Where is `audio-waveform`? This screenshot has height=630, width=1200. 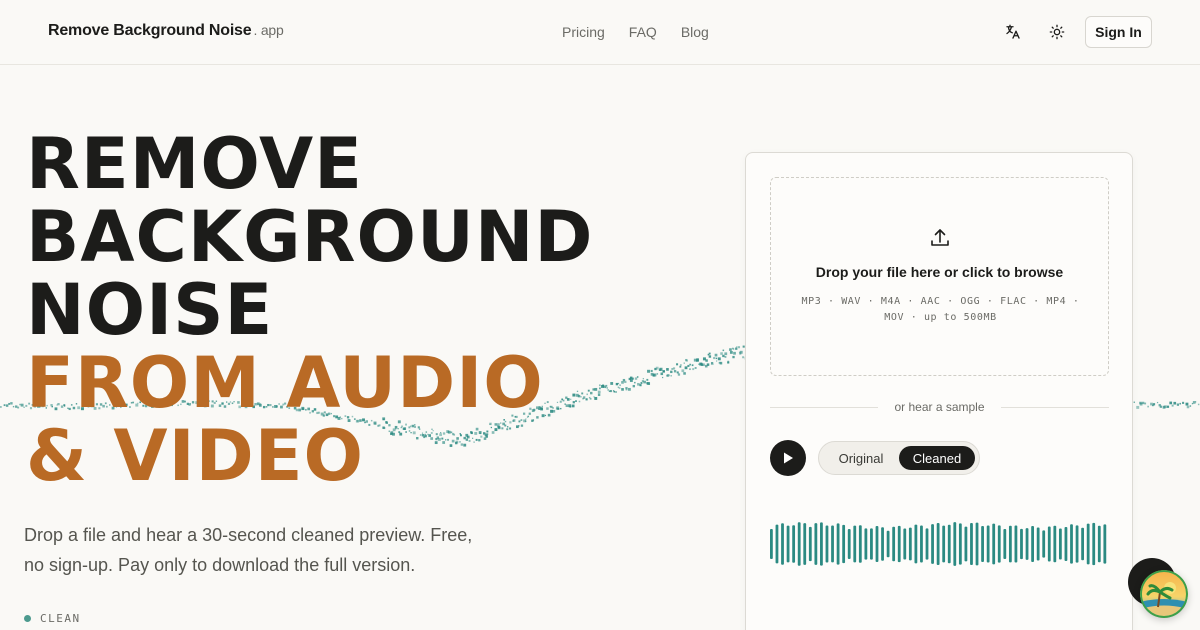
audio-waveform is located at coordinates (938, 544).